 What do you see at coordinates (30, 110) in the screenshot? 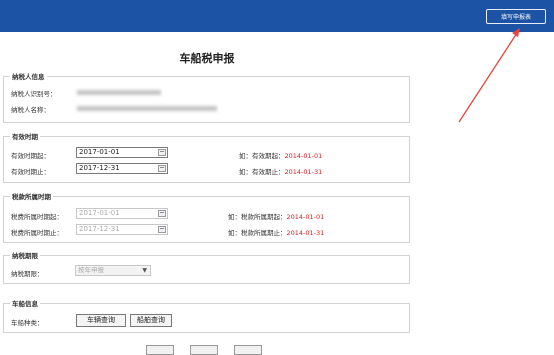
I see `taxpayer-name-label: 纳税人名称：` at bounding box center [30, 110].